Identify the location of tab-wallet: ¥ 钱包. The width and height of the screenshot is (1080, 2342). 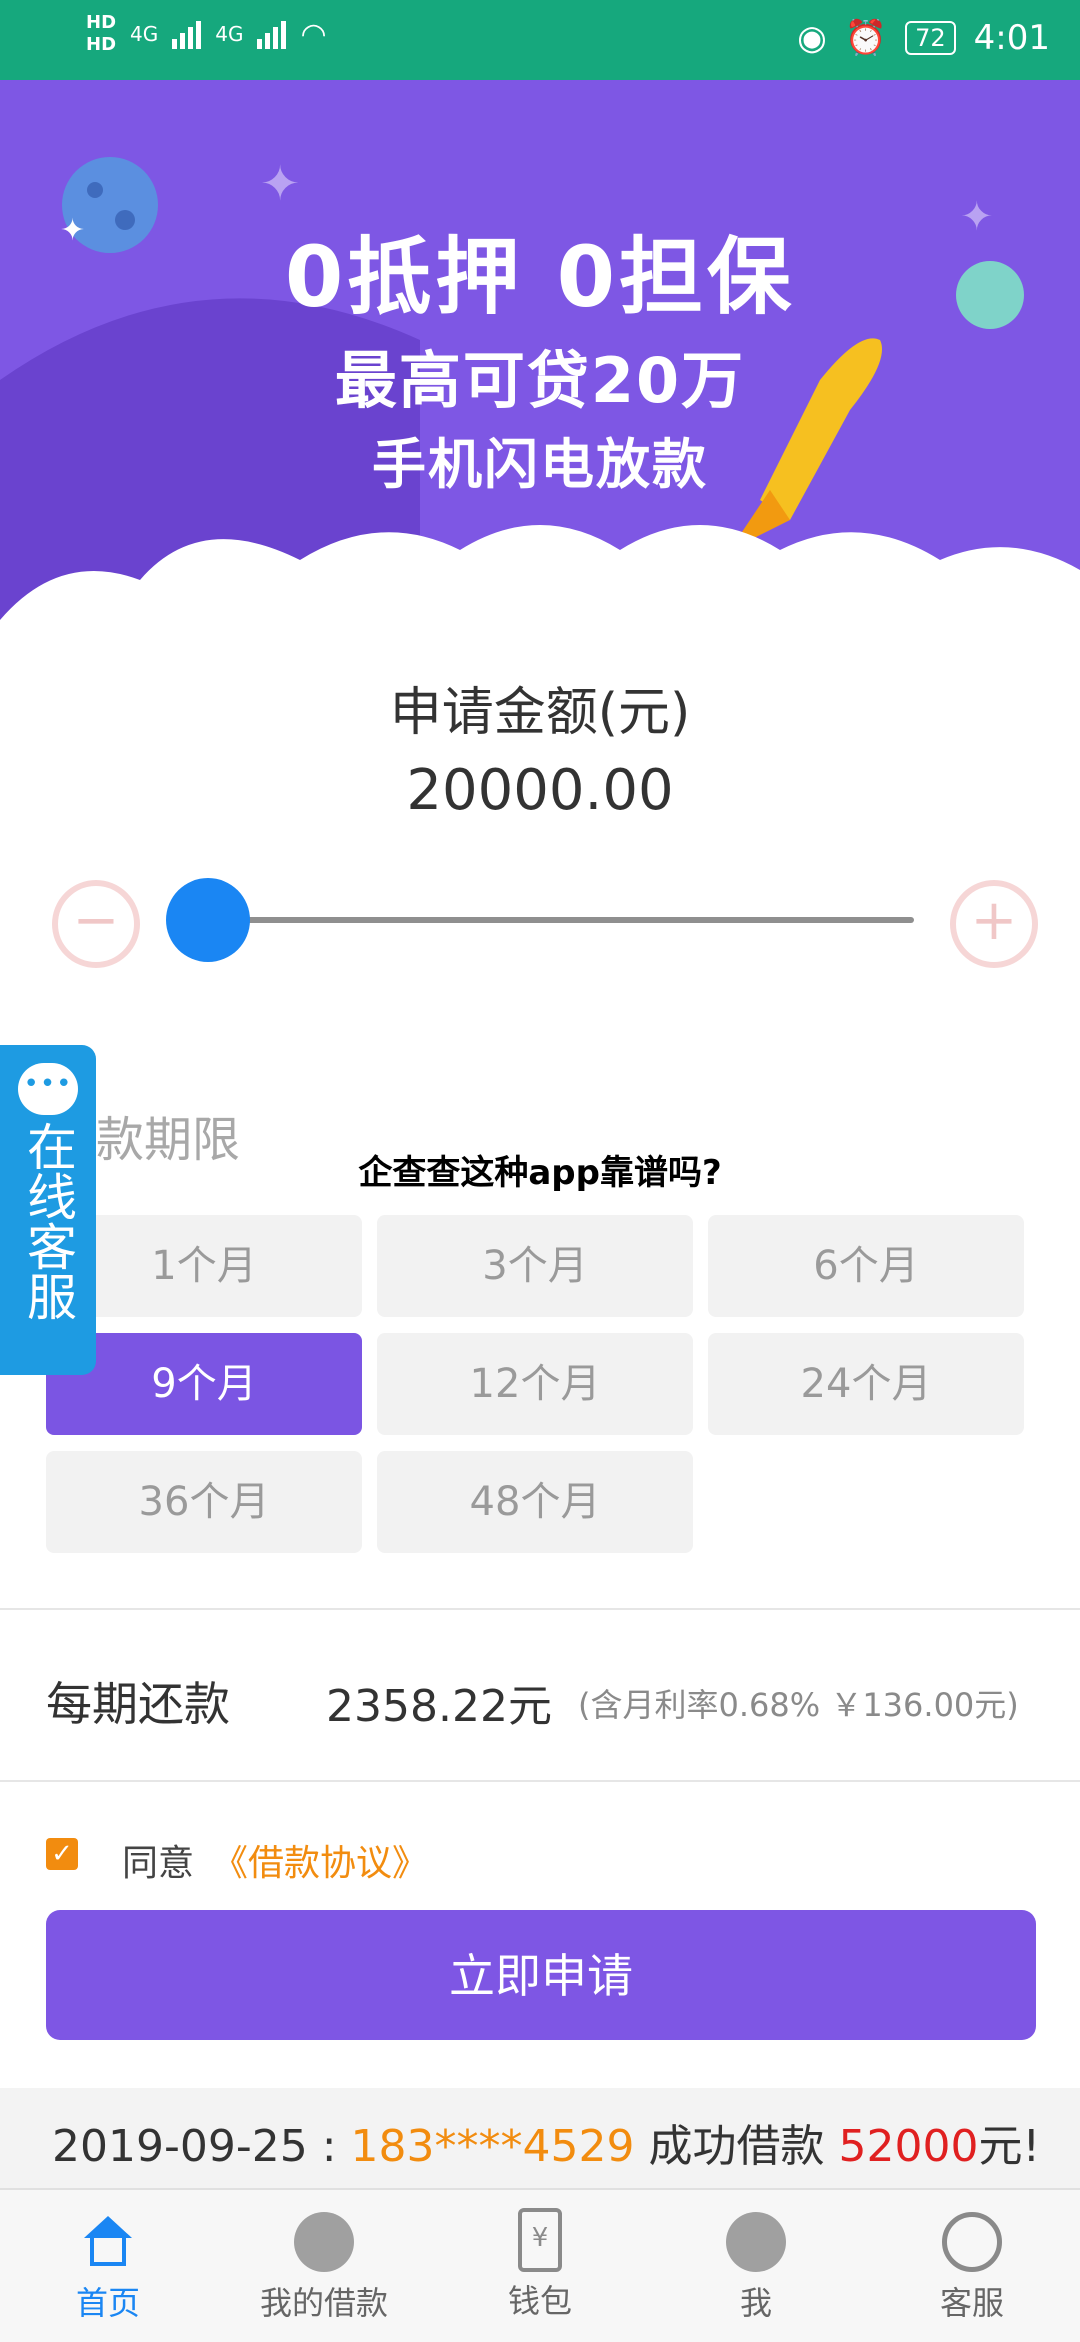
(540, 2266).